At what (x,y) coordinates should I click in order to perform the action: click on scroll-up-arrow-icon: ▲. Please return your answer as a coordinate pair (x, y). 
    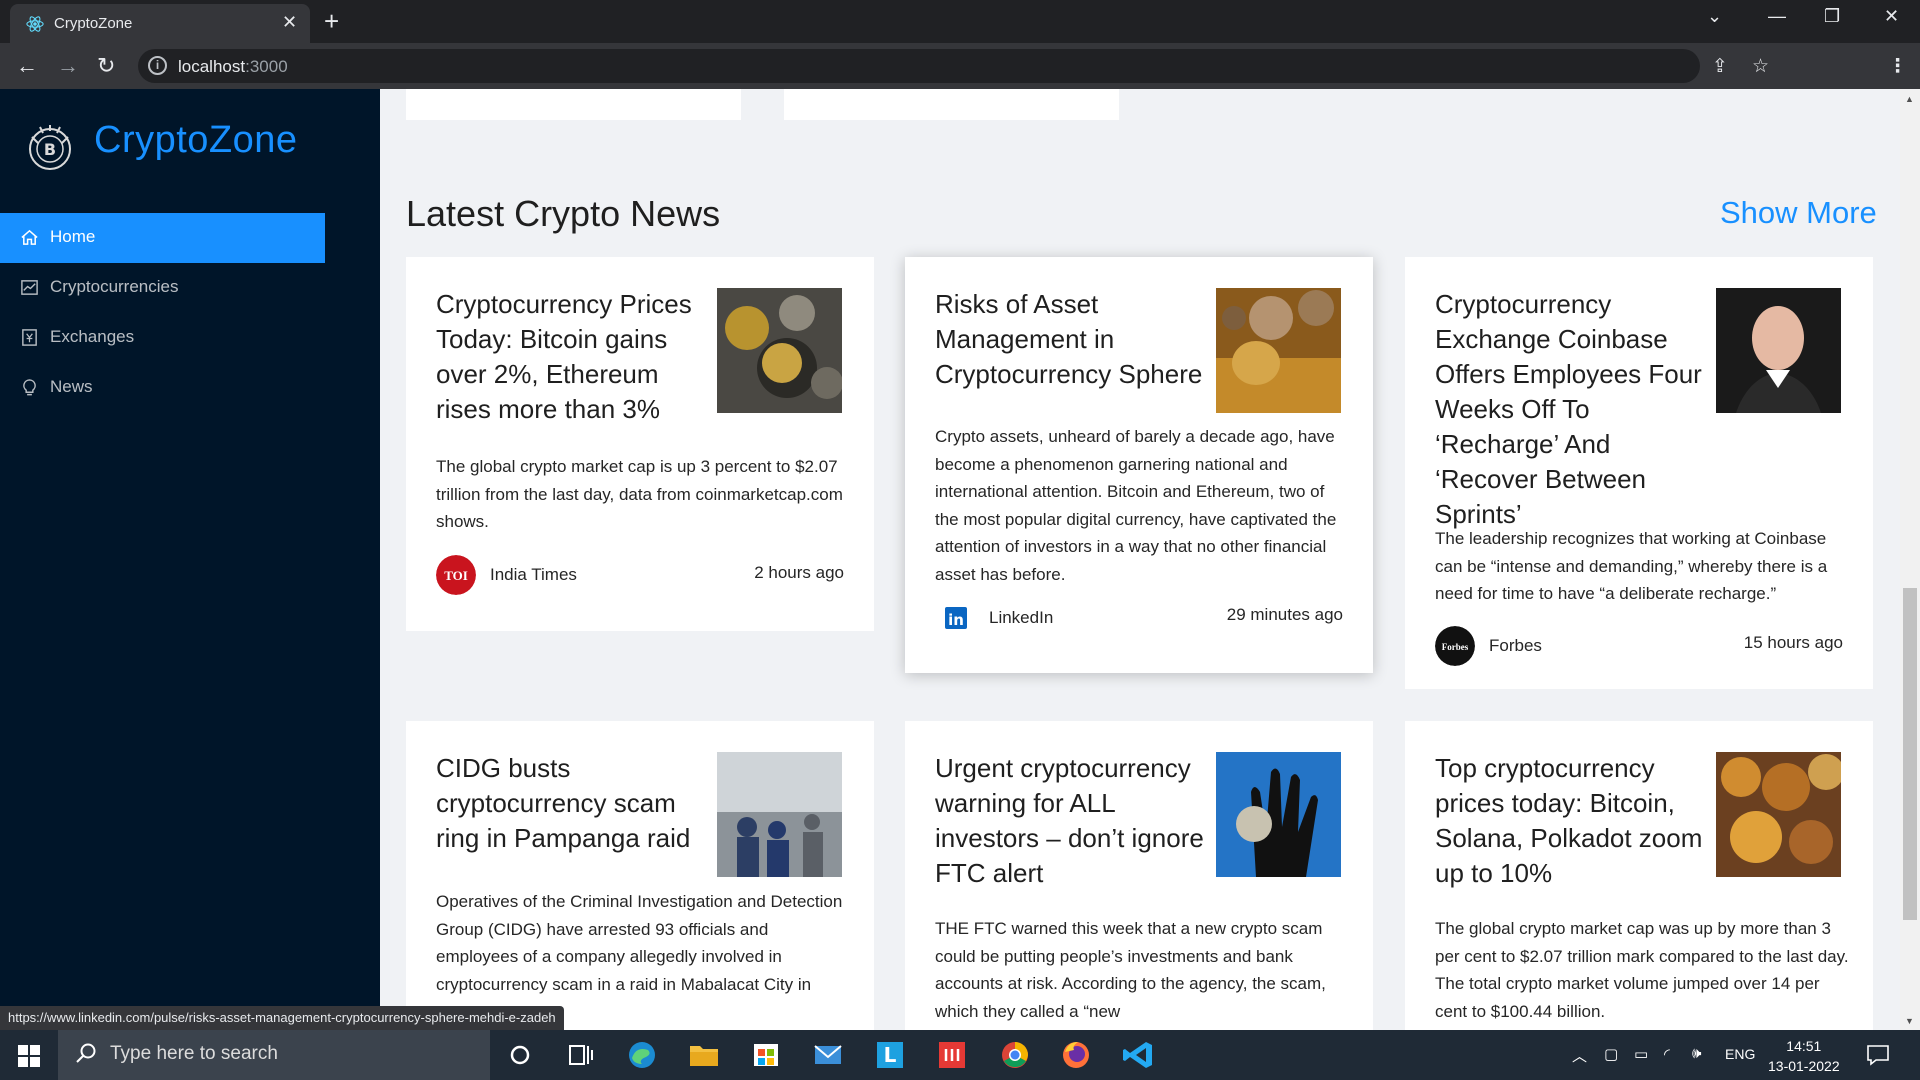
    Looking at the image, I should click on (1909, 99).